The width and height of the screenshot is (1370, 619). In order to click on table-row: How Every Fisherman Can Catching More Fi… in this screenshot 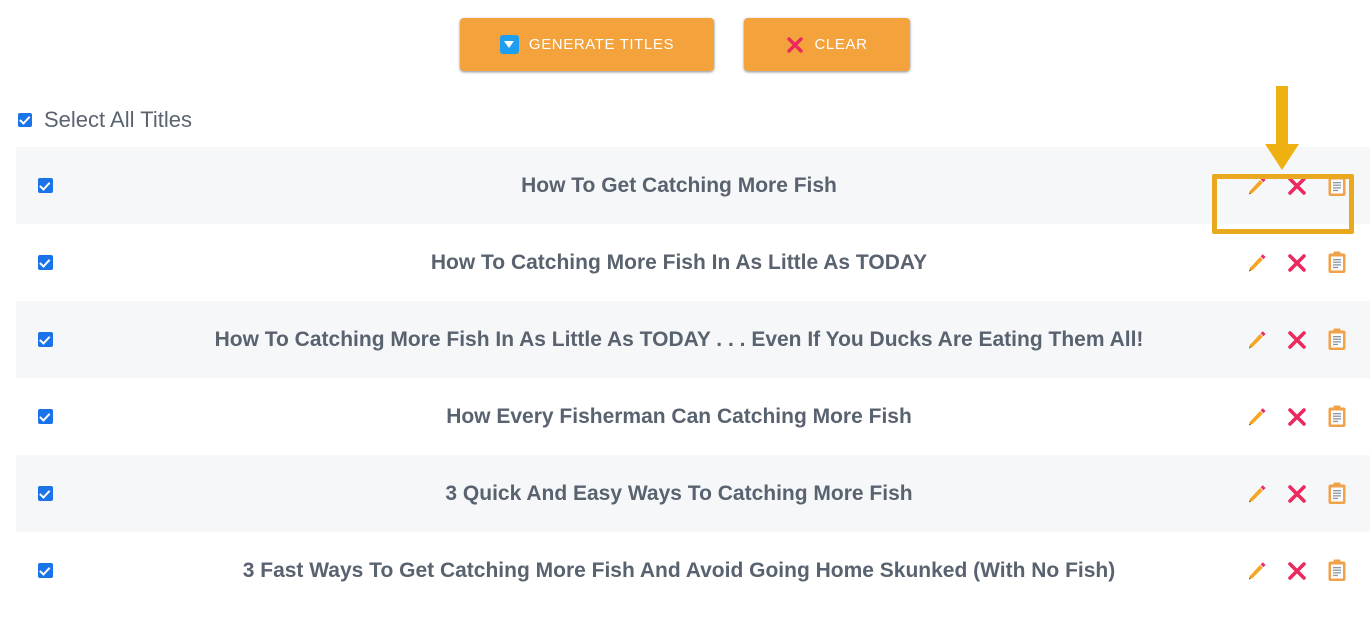, I will do `click(693, 416)`.